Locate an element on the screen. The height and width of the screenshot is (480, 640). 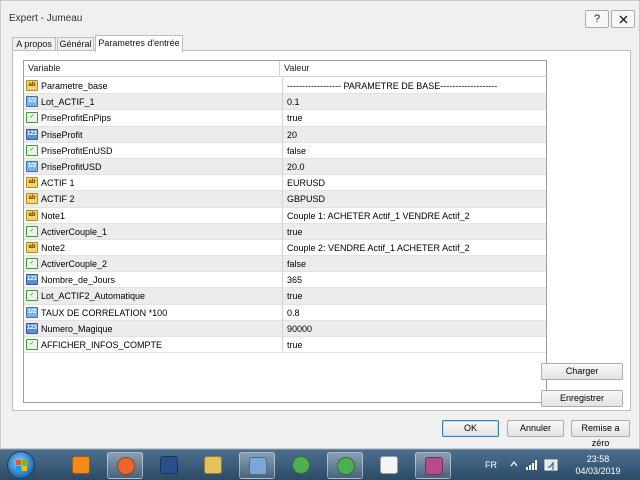
table-row: 123 Numero_Magique 90000 is located at coordinates (285, 328).